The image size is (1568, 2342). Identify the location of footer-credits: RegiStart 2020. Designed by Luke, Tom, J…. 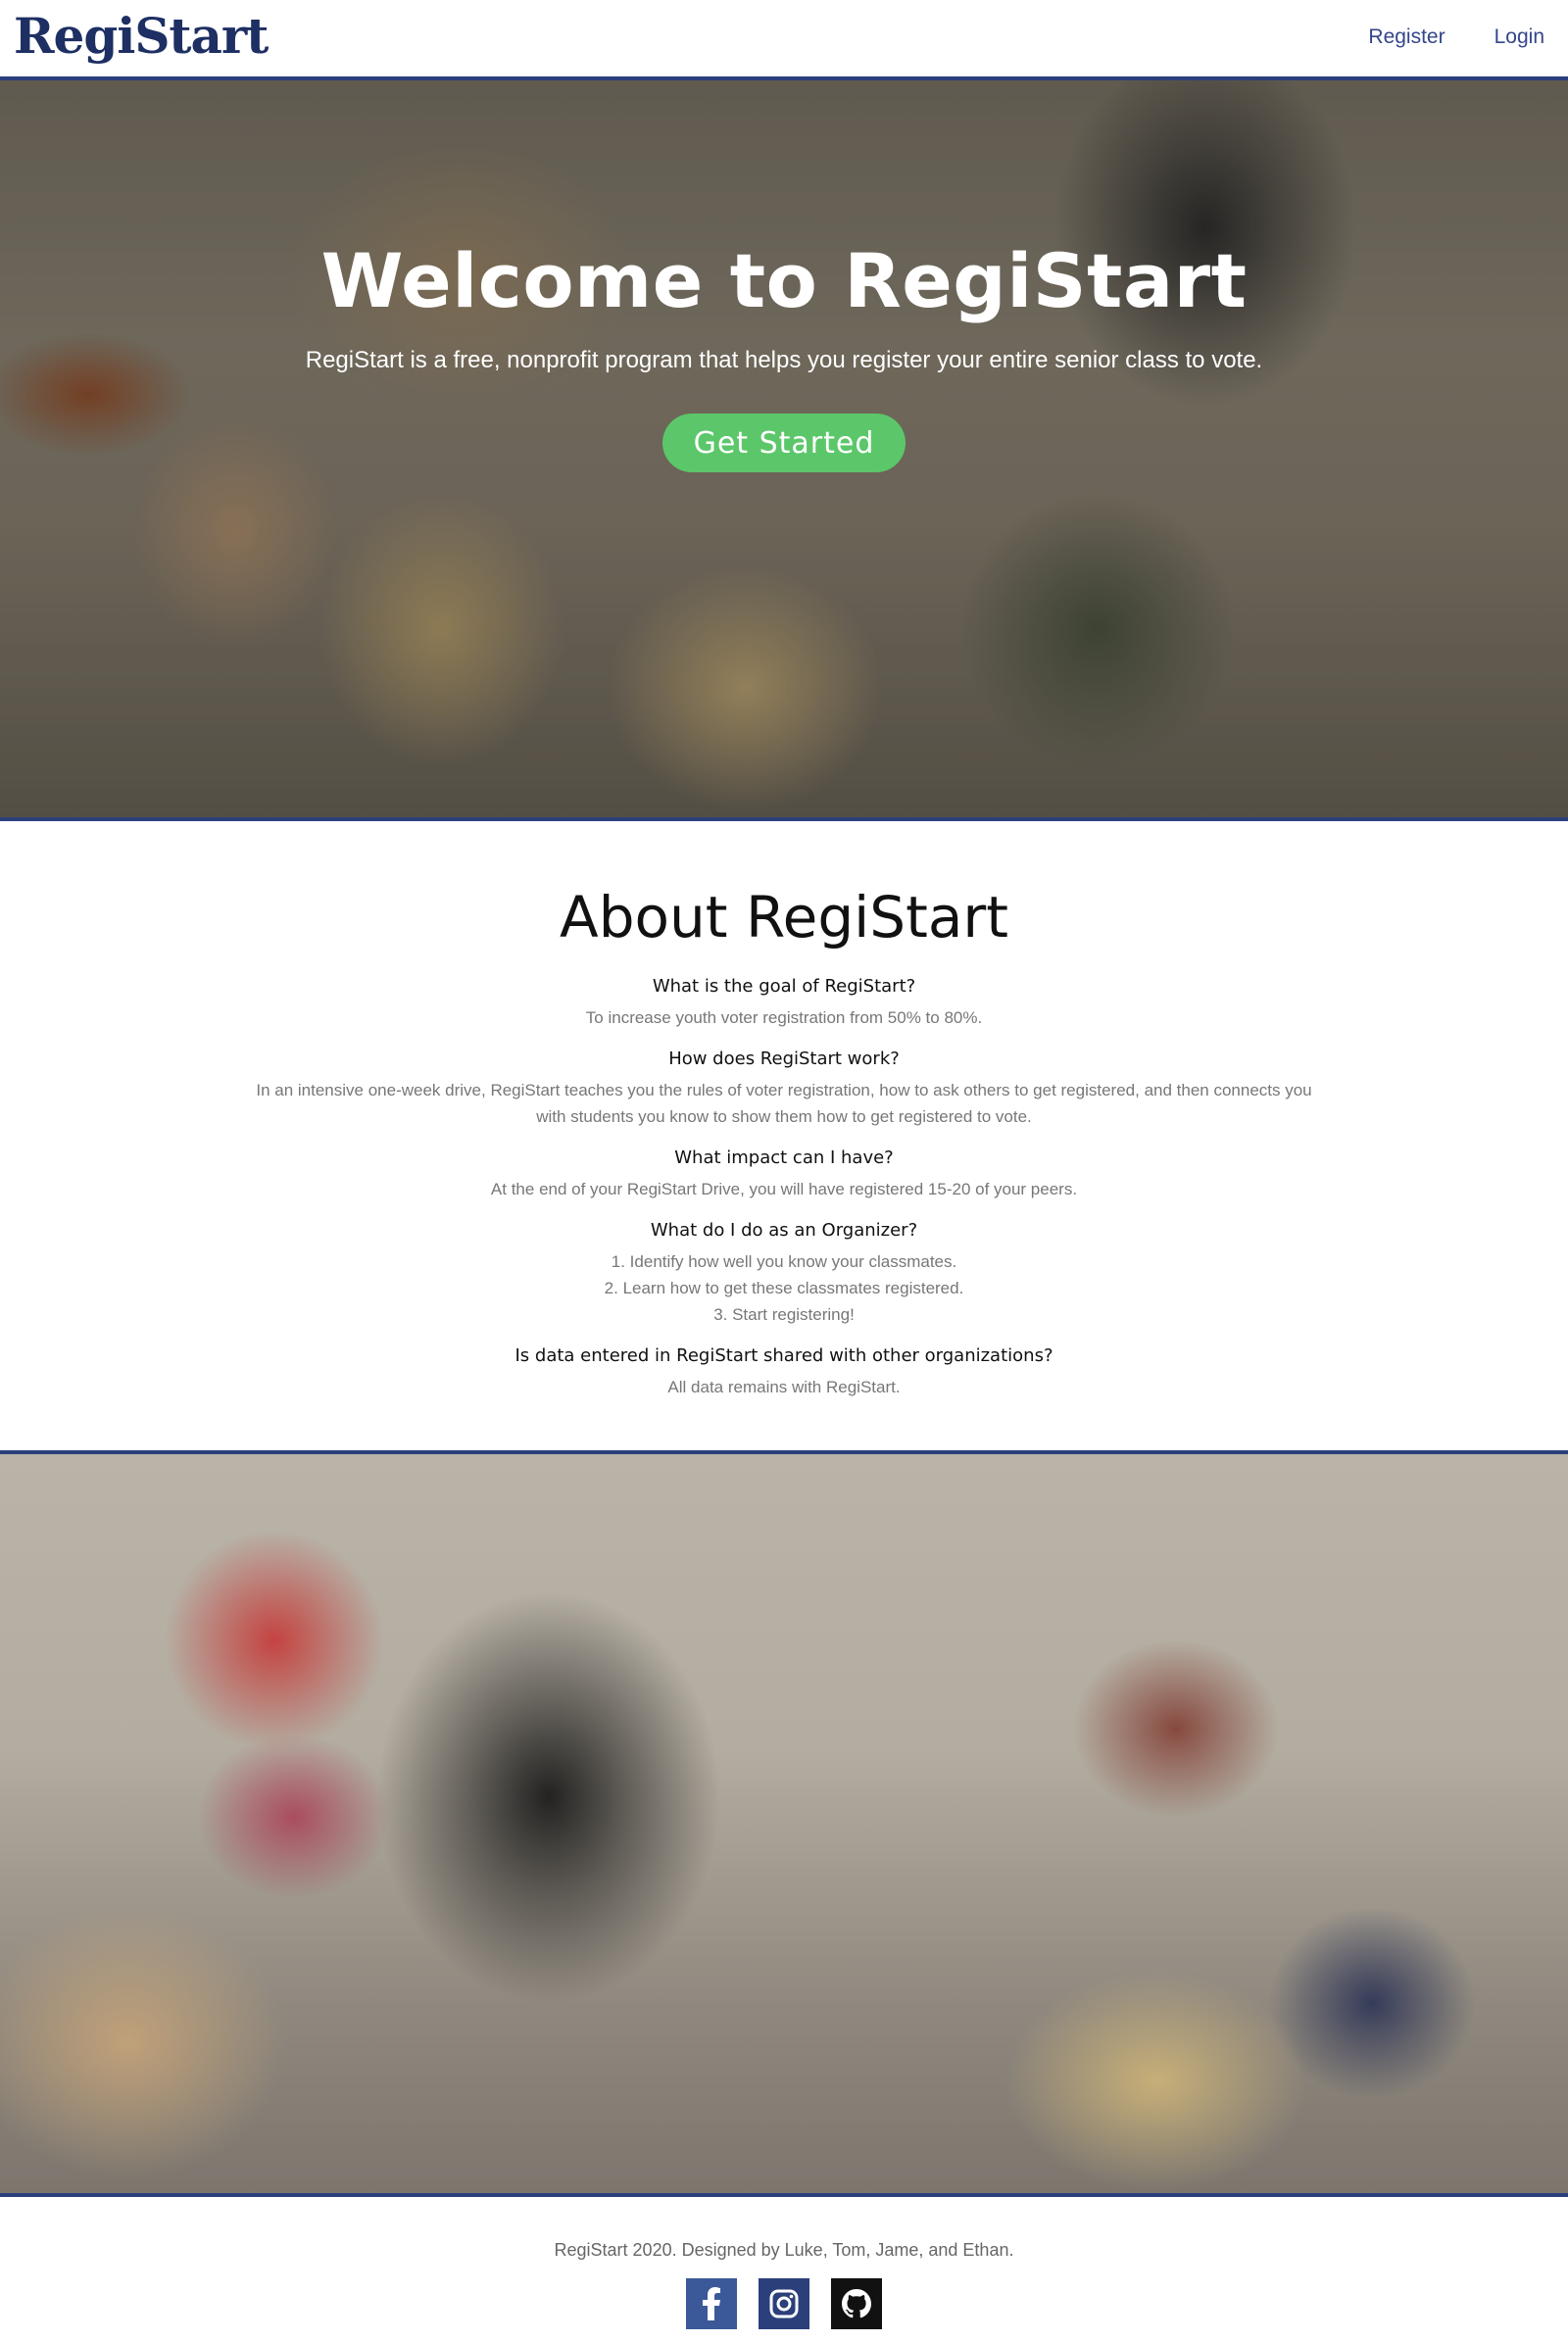
(784, 2250).